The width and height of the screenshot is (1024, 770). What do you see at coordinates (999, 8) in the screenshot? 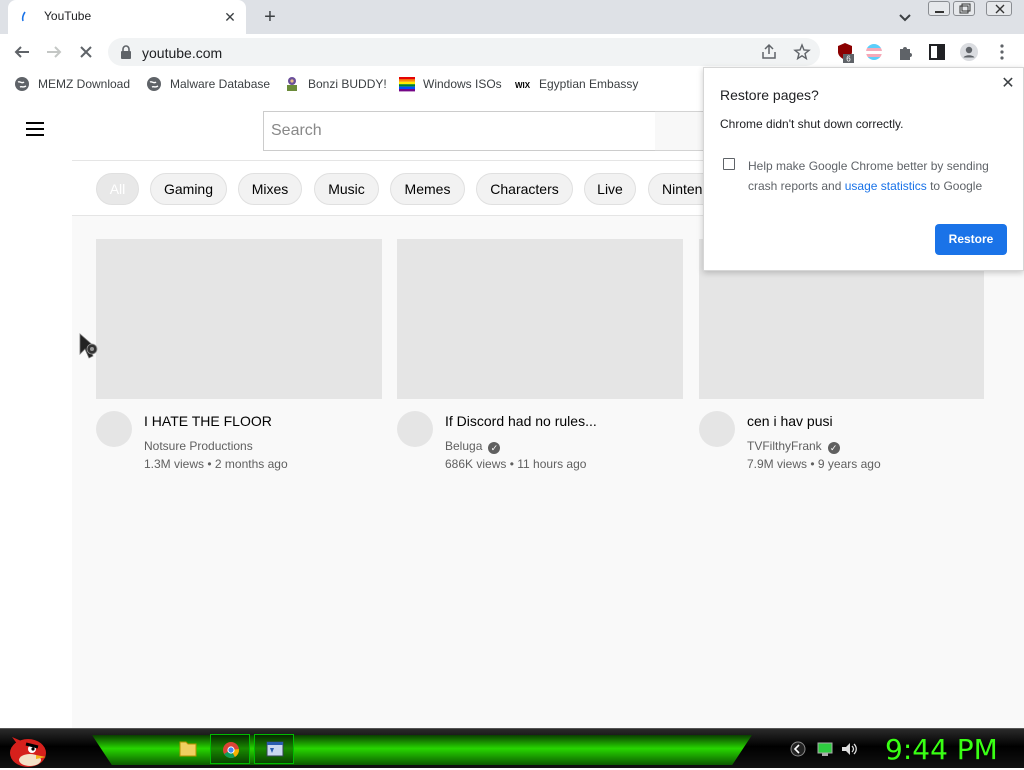
I see `close-window-button` at bounding box center [999, 8].